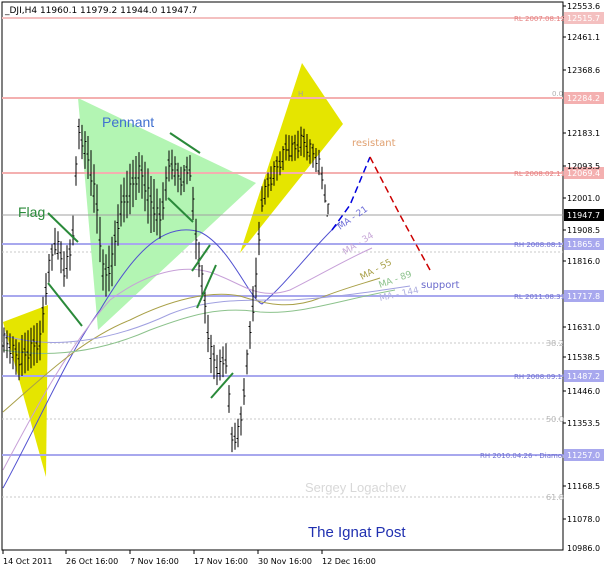  What do you see at coordinates (555, 343) in the screenshot?
I see `fib-label-382: 38.2` at bounding box center [555, 343].